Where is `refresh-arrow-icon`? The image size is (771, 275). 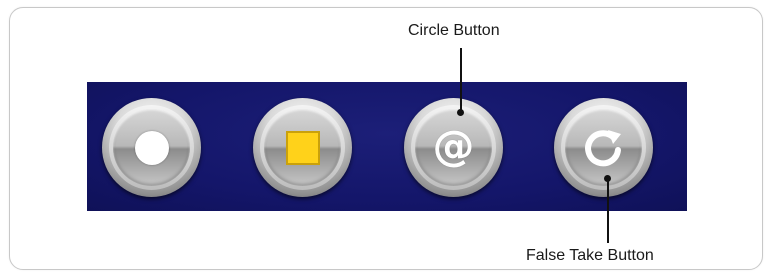
refresh-arrow-icon is located at coordinates (602, 147).